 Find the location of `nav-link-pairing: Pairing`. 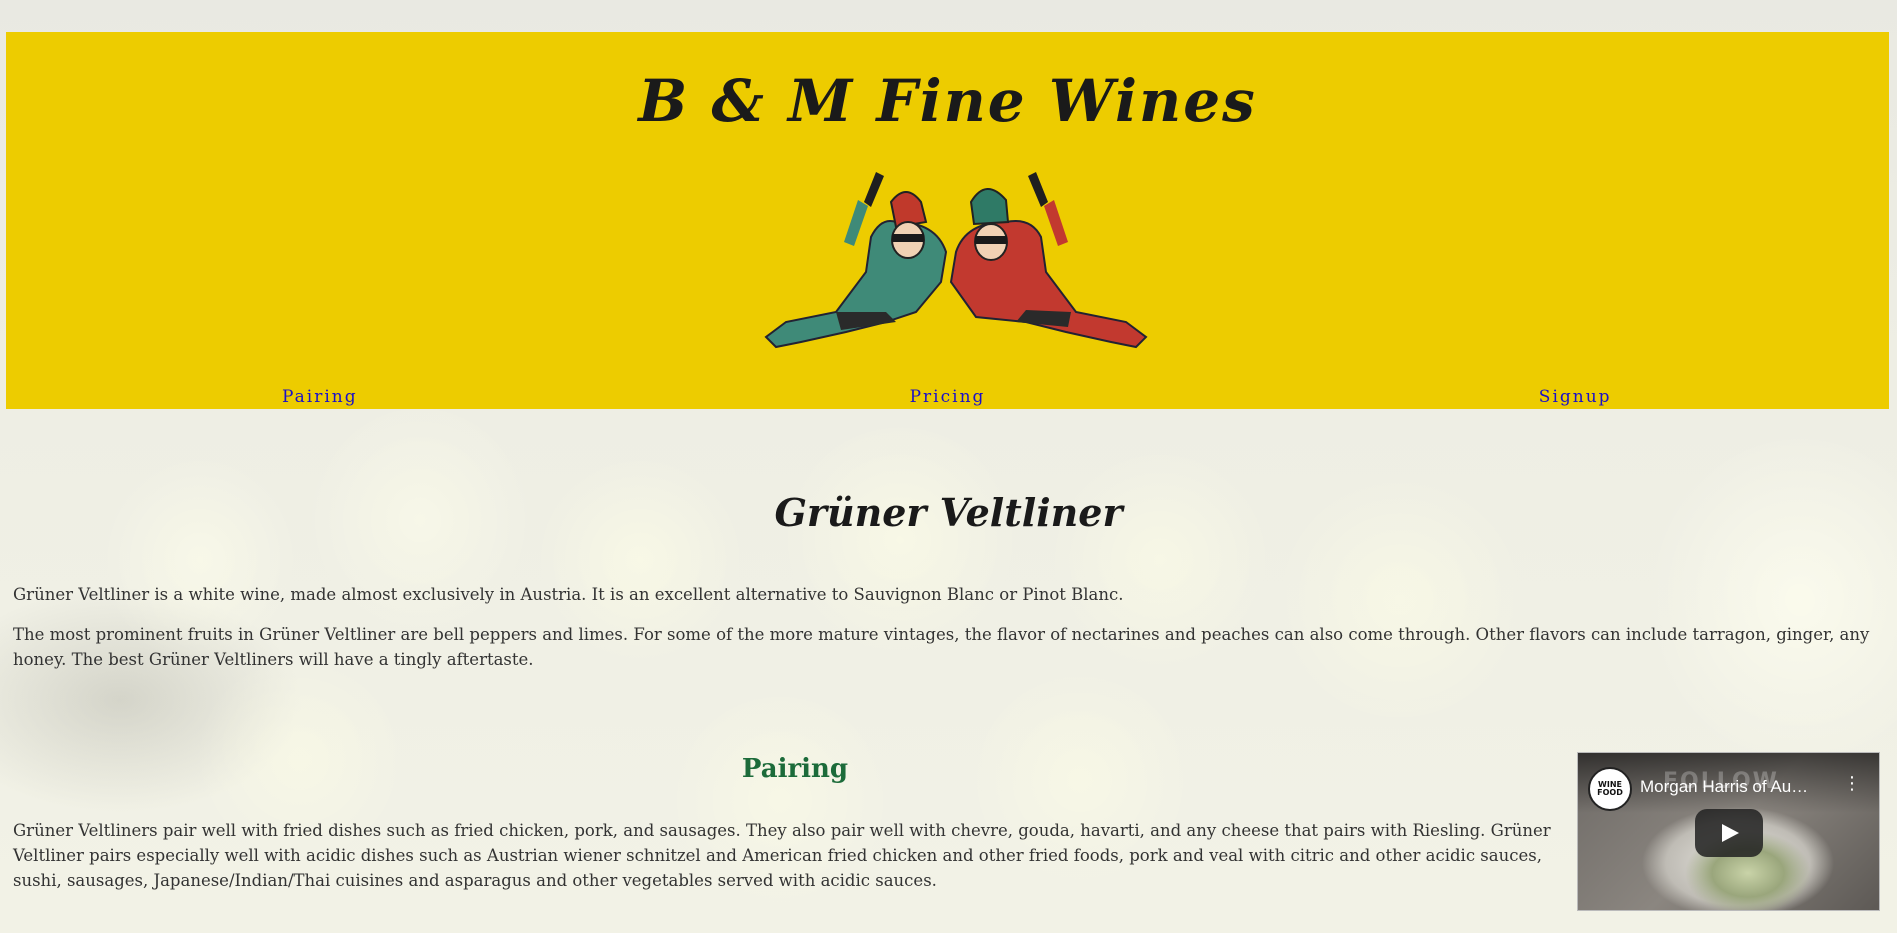

nav-link-pairing: Pairing is located at coordinates (320, 397).